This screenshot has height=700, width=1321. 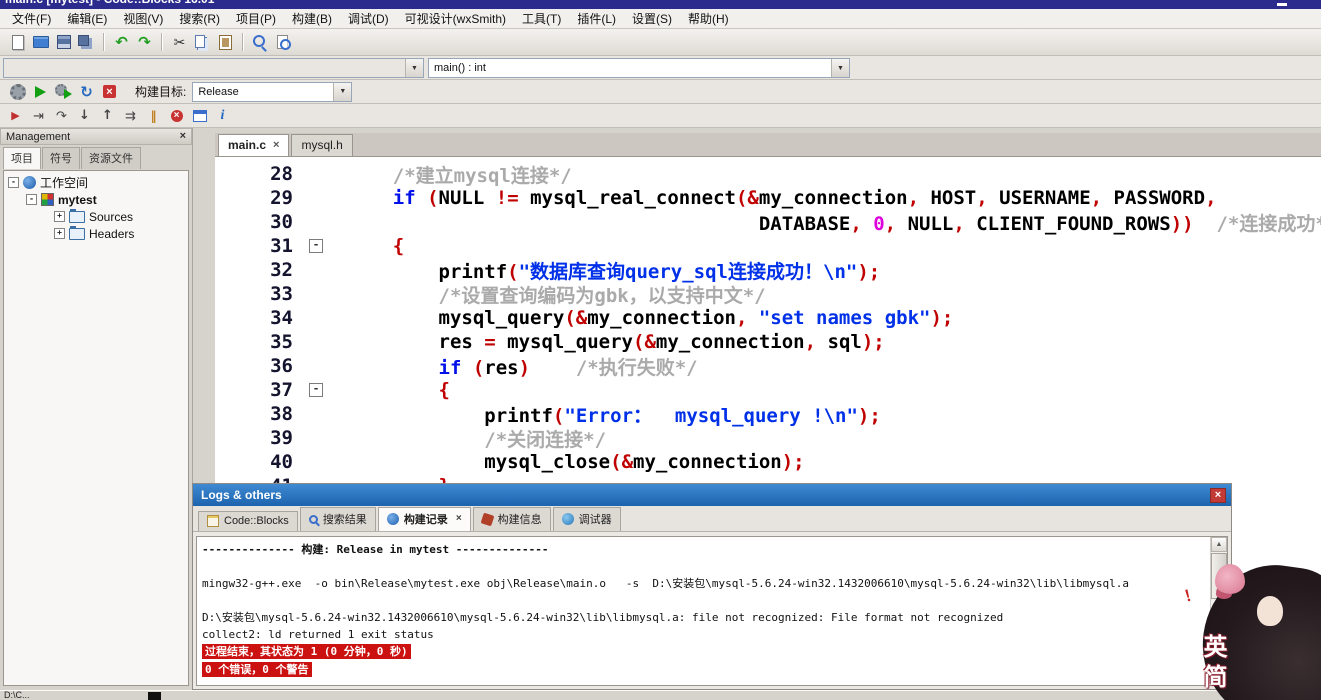 I want to click on run-to-cursor-icon, so click(x=38, y=115).